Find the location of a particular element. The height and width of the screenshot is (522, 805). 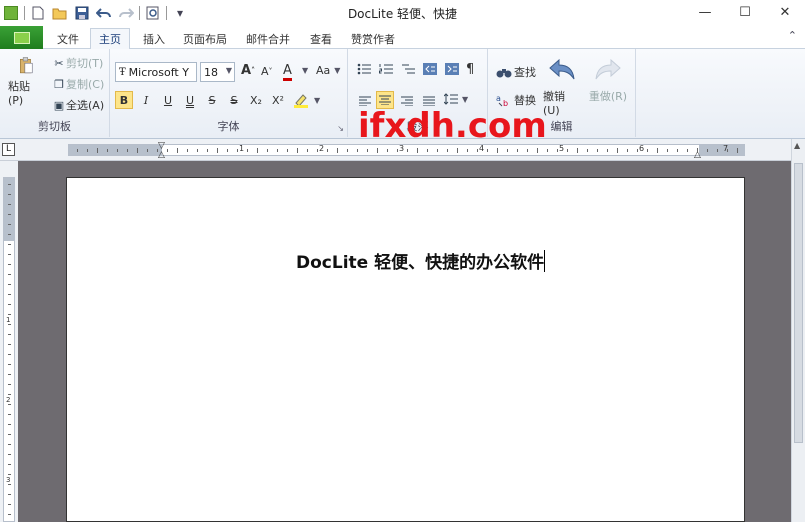

watermark-text: ifxdh.com is located at coordinates (452, 126).